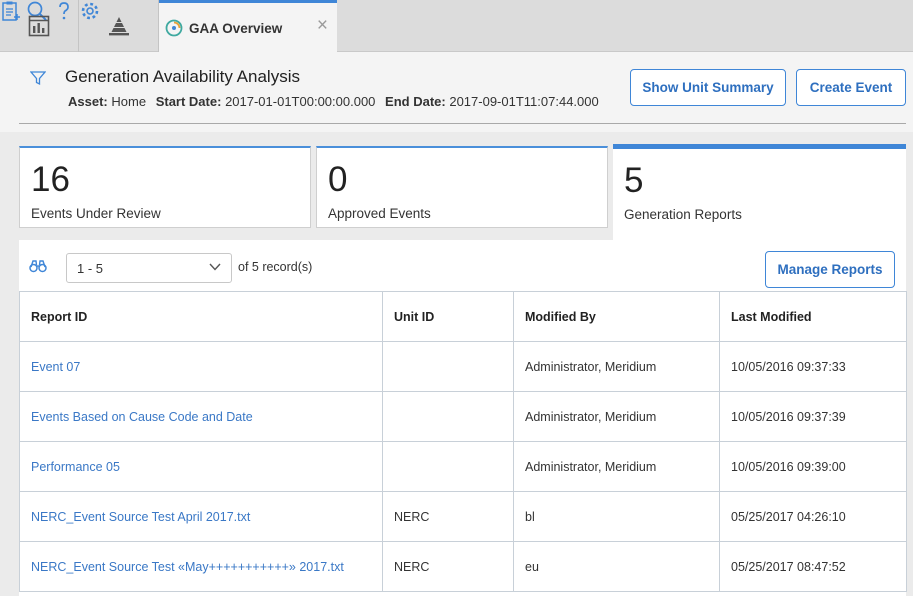 The image size is (913, 596). I want to click on start-date-value: 2017-01-01T00:00:00.000, so click(300, 101).